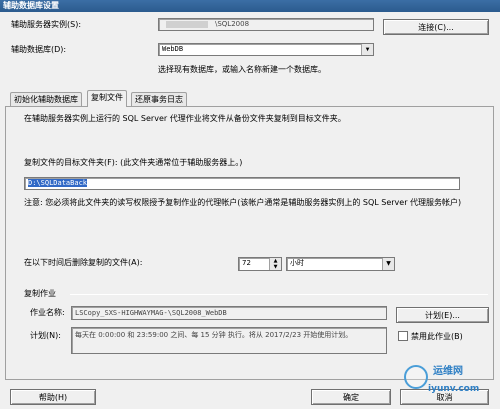 This screenshot has width=500, height=409. I want to click on database-hint: 选择现有数据库，或输入名称新建一个数据库。, so click(242, 69).